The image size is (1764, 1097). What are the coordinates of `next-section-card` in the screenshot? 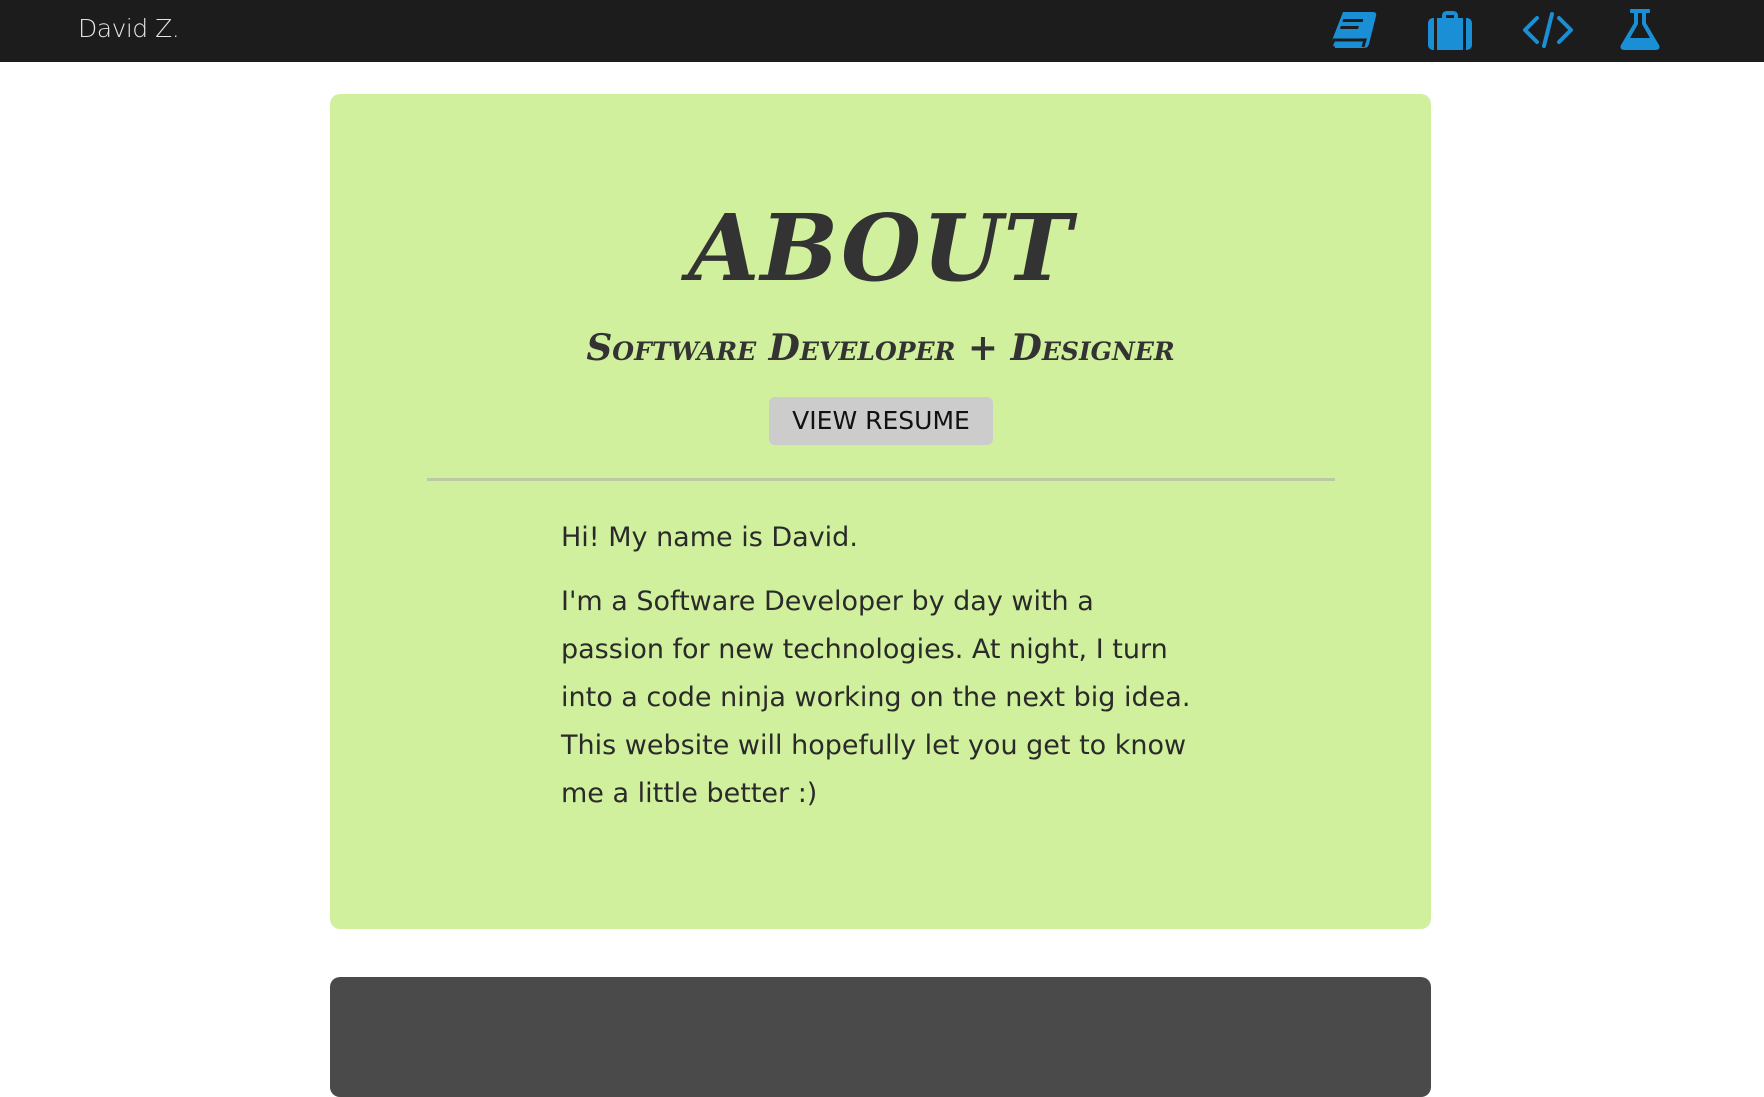 It's located at (880, 1037).